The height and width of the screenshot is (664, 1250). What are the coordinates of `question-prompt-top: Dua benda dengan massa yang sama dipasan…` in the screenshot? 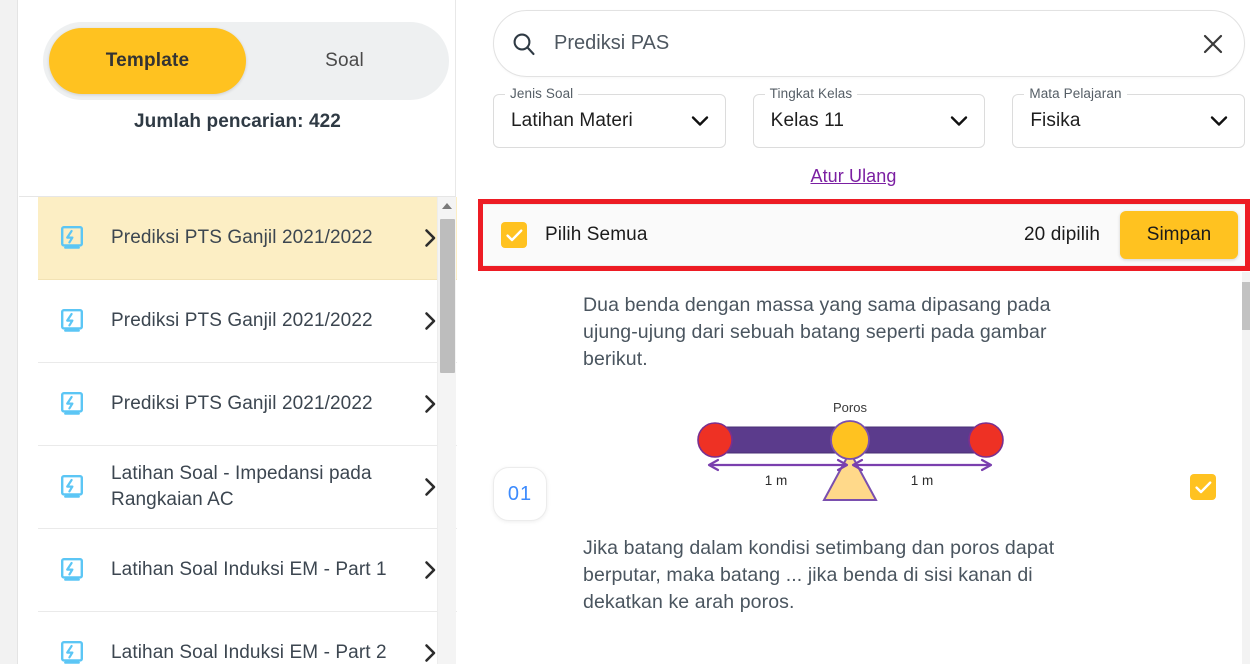 It's located at (817, 332).